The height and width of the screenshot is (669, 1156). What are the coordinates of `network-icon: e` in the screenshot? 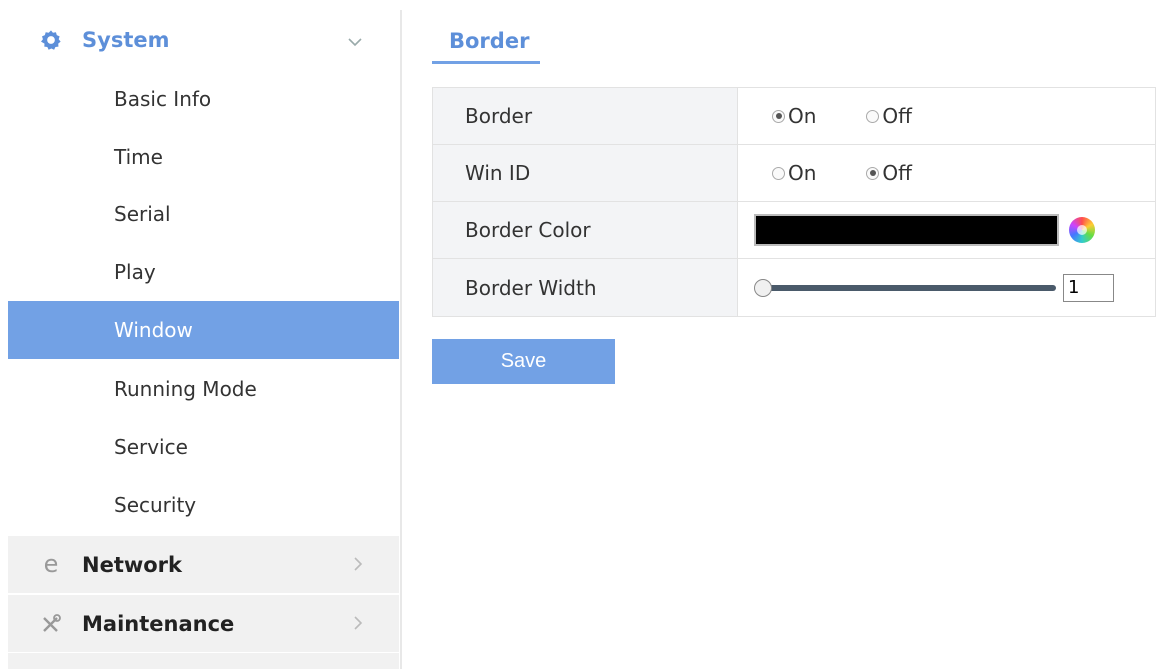 It's located at (51, 565).